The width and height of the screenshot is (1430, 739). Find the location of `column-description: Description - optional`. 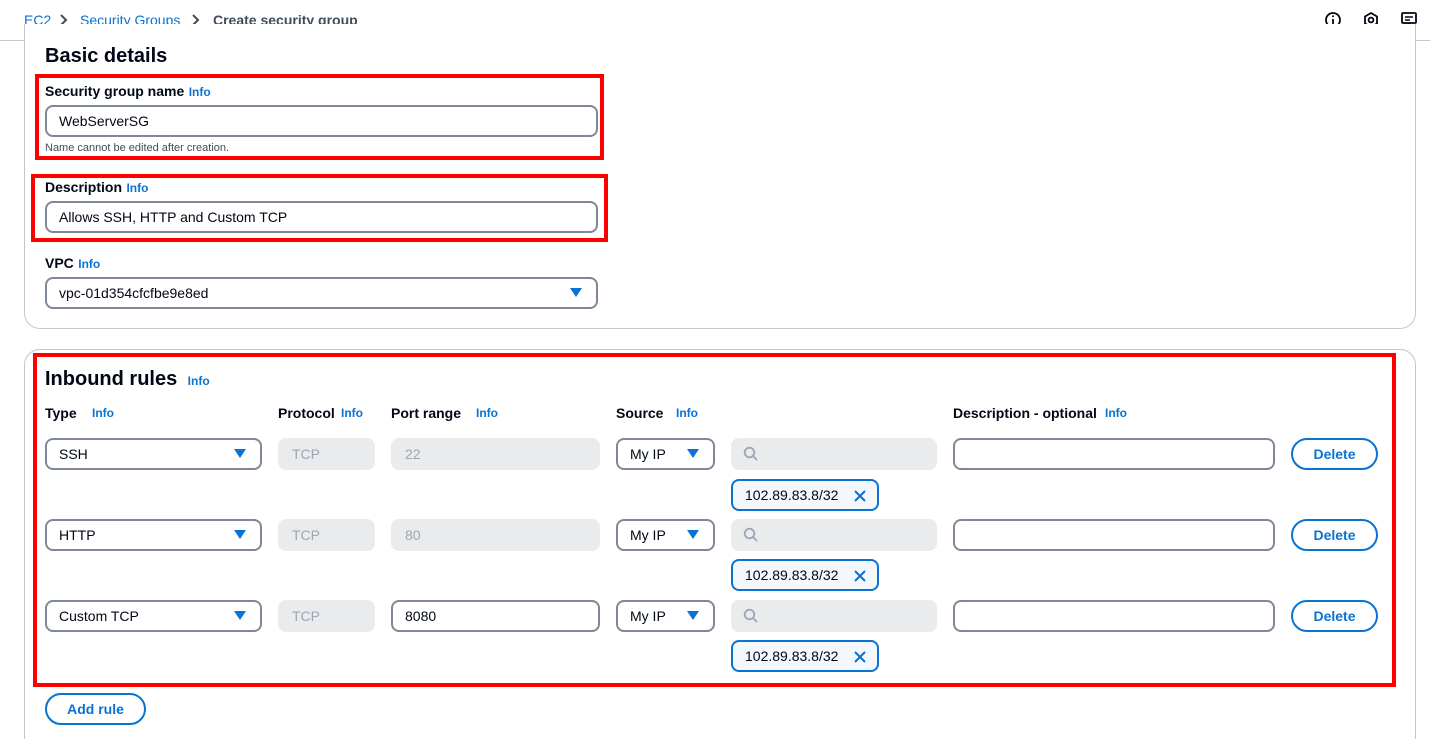

column-description: Description - optional is located at coordinates (1025, 413).